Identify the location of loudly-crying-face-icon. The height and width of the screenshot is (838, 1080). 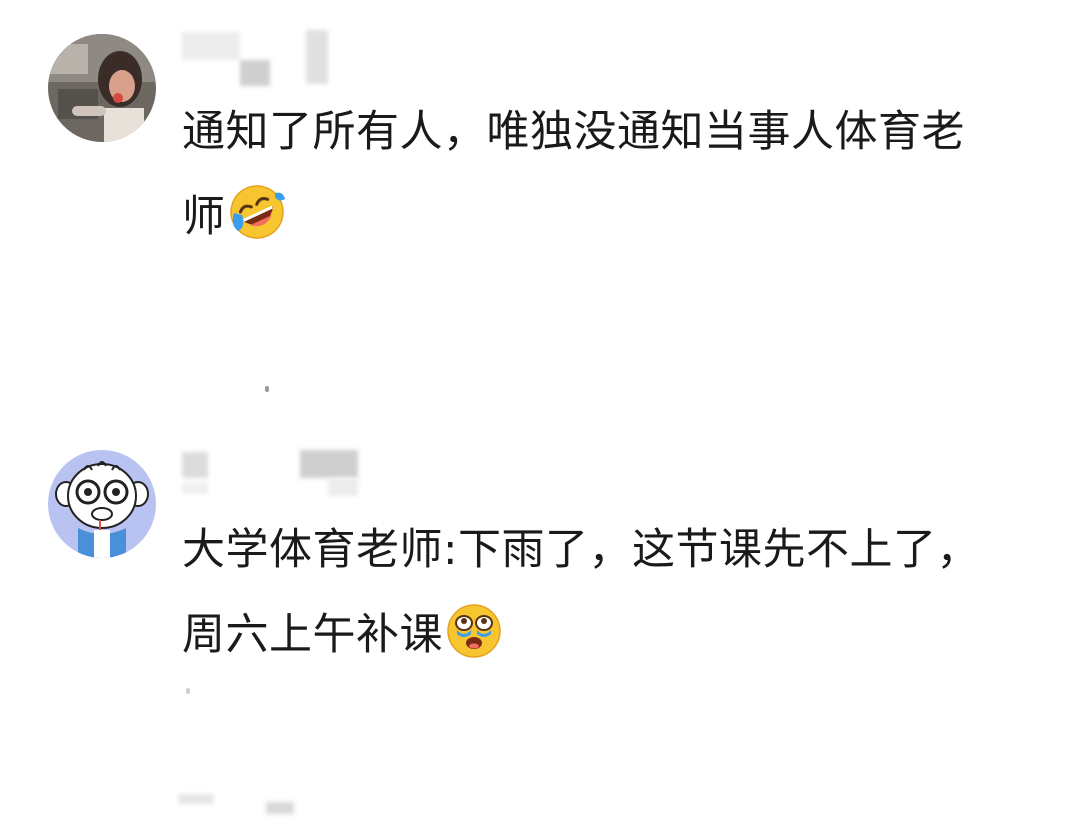
(474, 630).